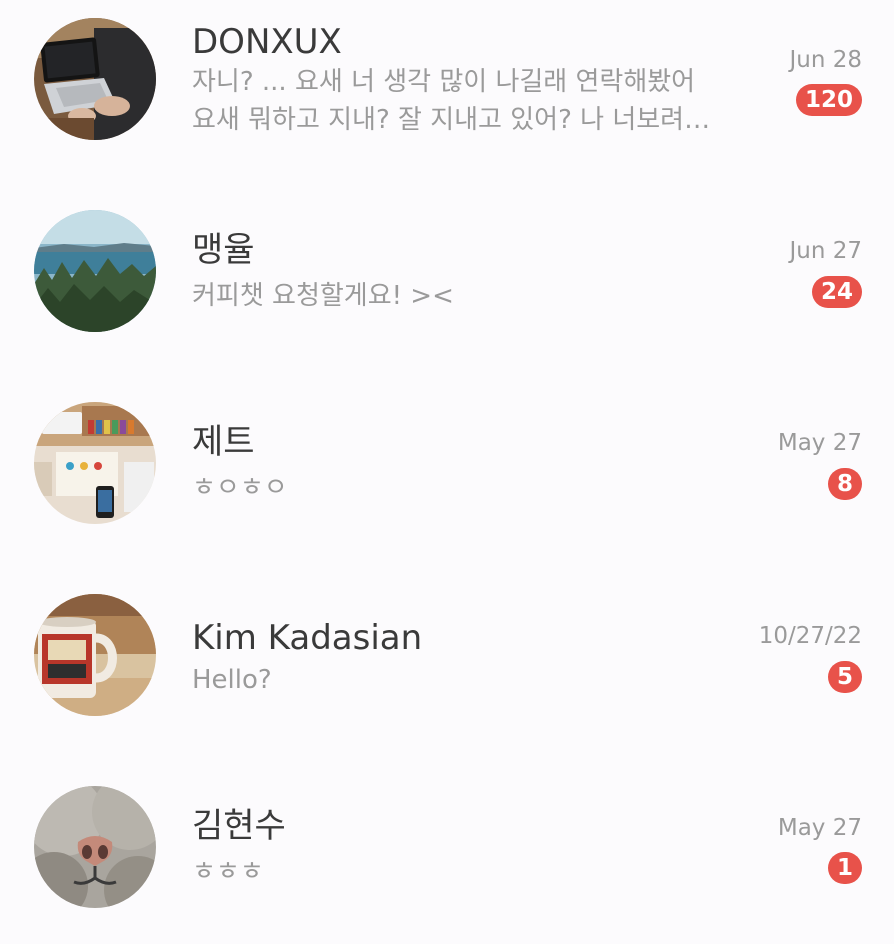 The height and width of the screenshot is (944, 894). I want to click on chat-preview-line-1: ㅎㅎㅎ, so click(228, 872).